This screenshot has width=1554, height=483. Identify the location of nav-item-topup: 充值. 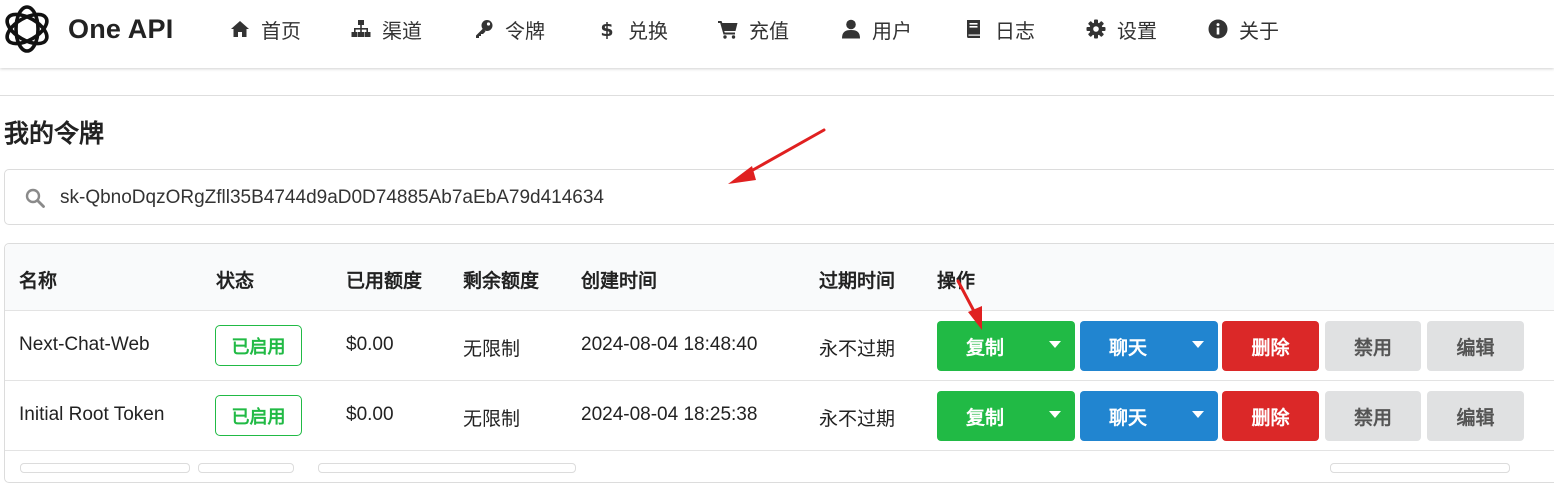
(753, 29).